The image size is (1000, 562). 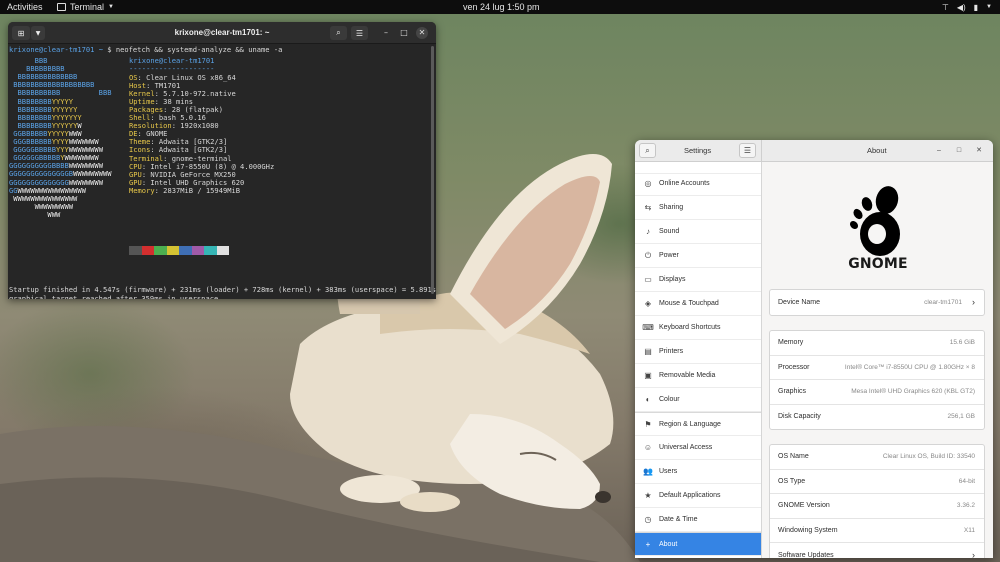 What do you see at coordinates (878, 264) in the screenshot?
I see `gnome-wordmark: GNOME` at bounding box center [878, 264].